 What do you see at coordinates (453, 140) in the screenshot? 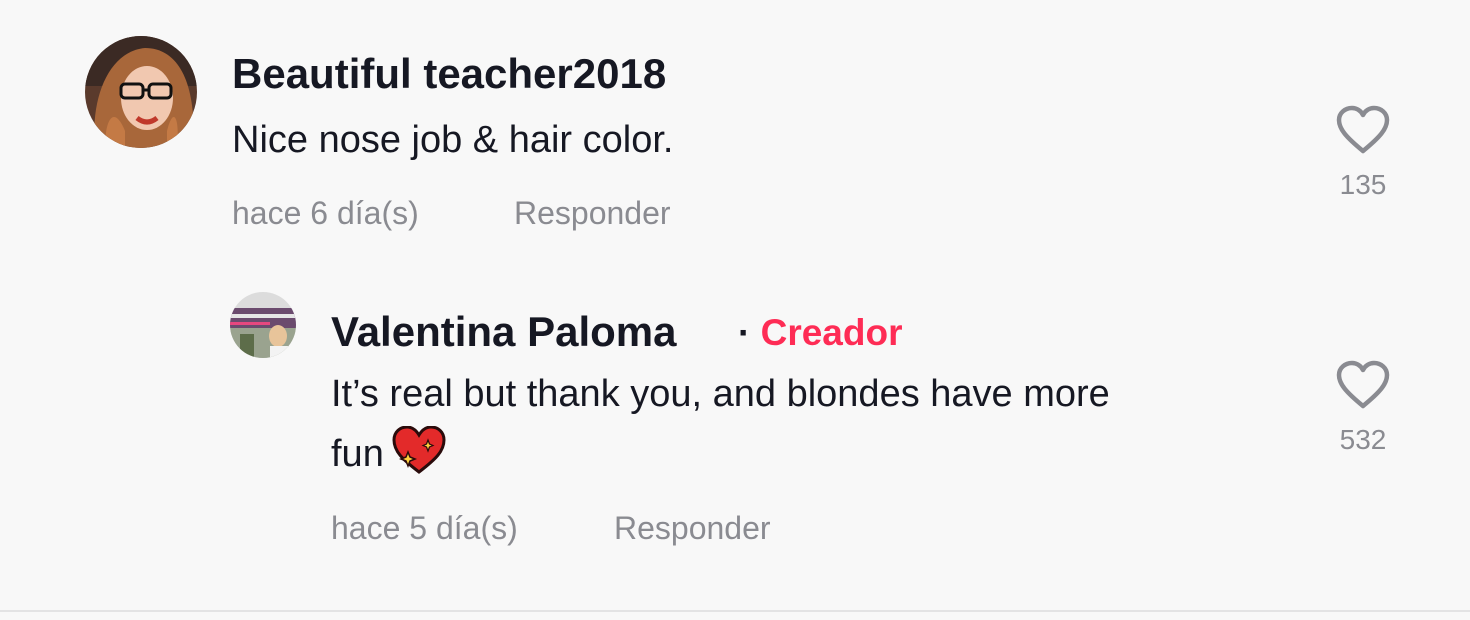
I see `comment-text: Nice nose job & hair color.` at bounding box center [453, 140].